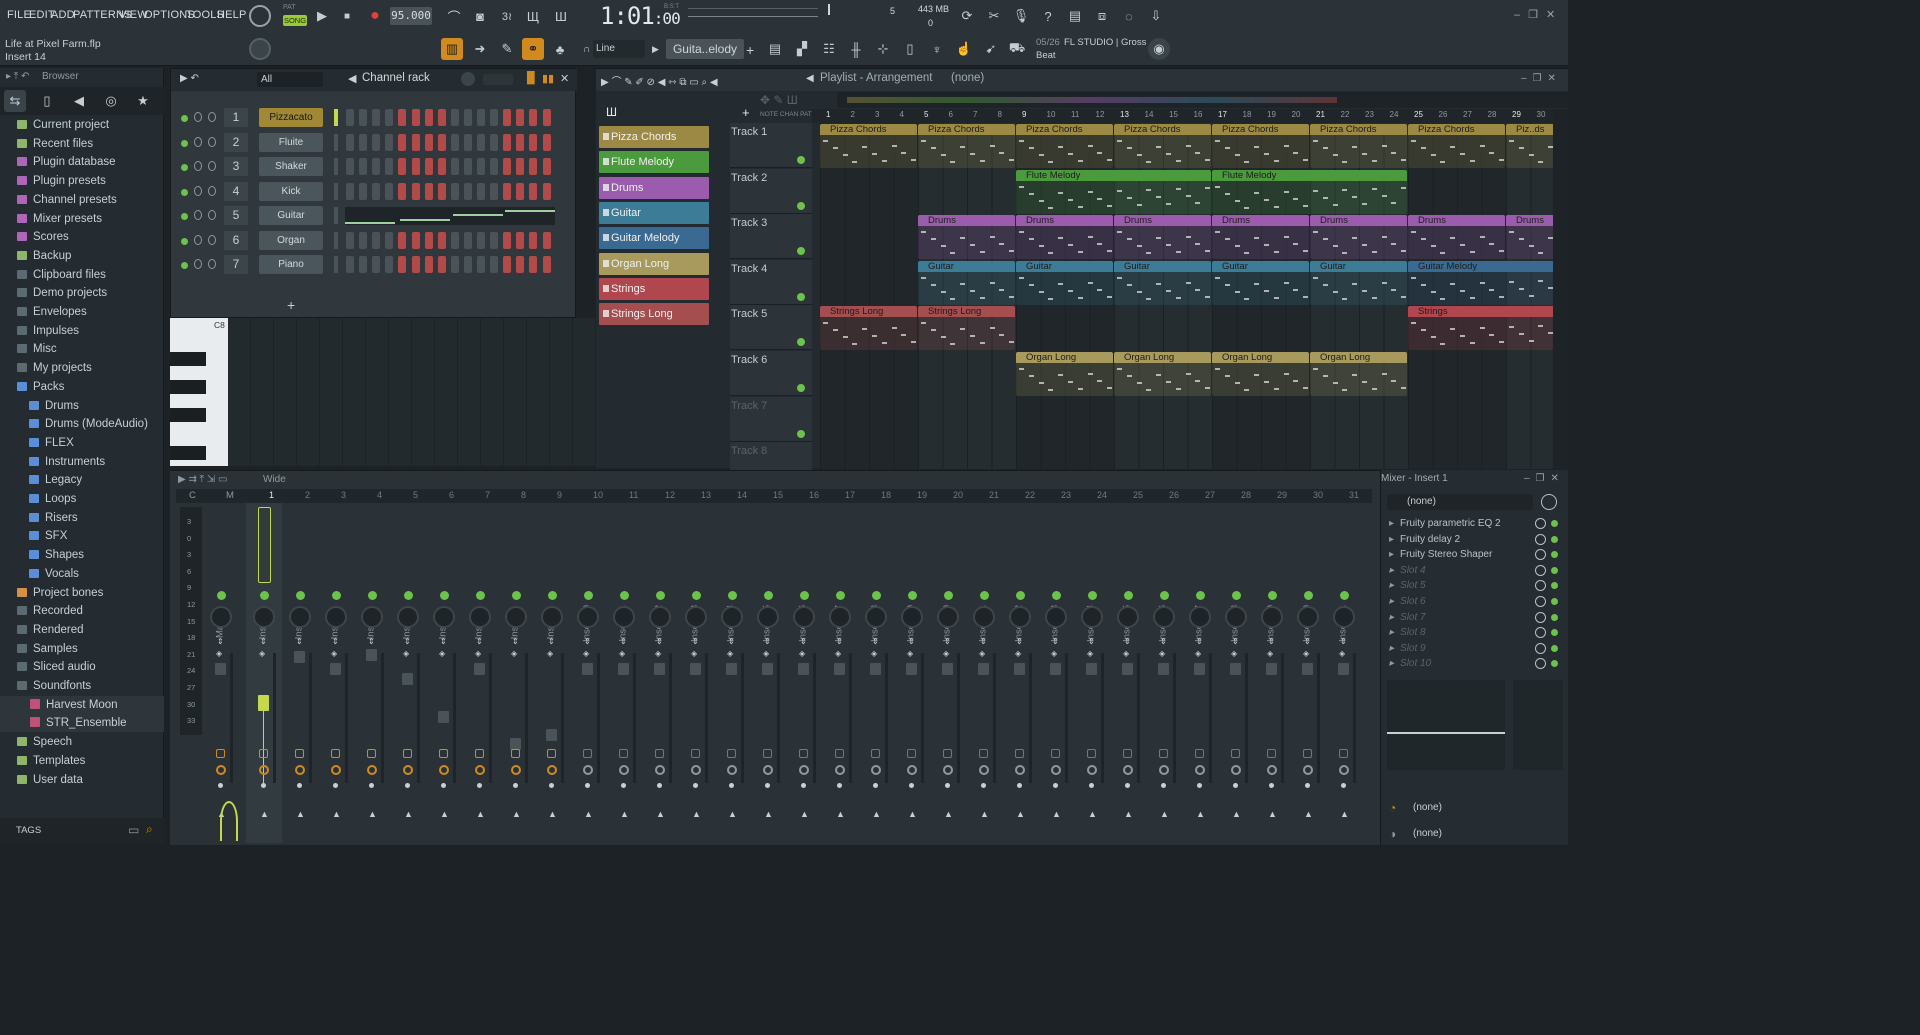  Describe the element at coordinates (1560, 289) in the screenshot. I see `playlist-scrollbar` at that location.